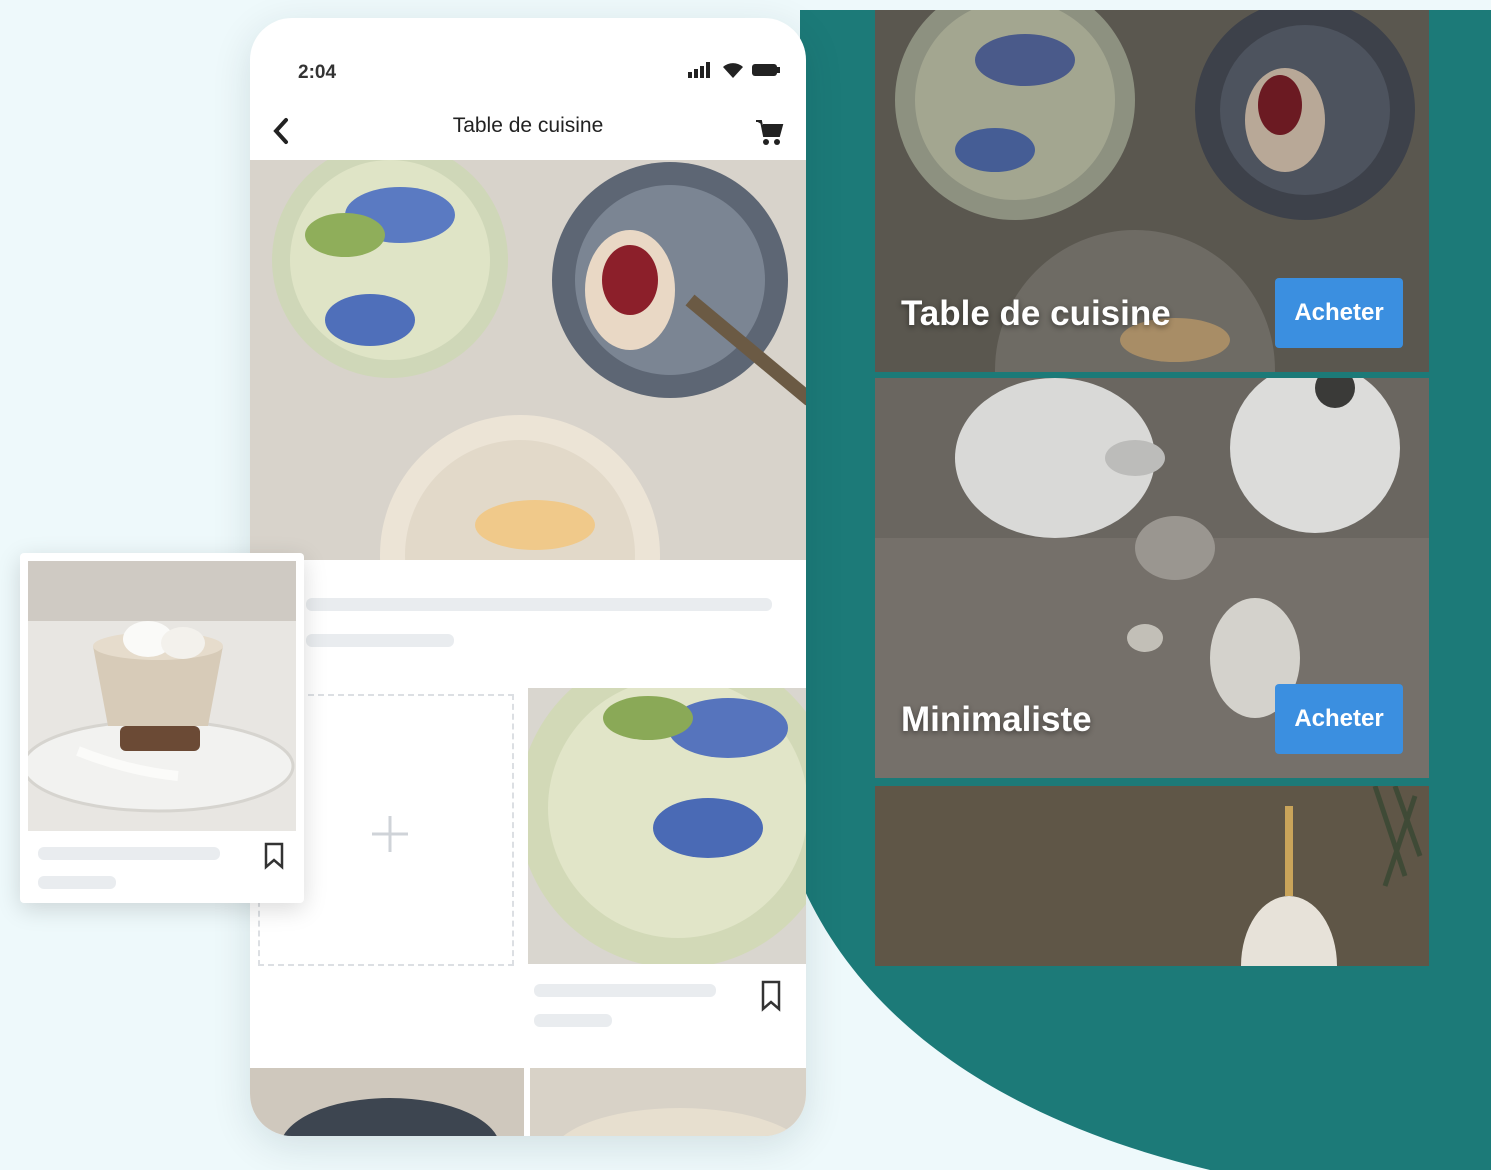  I want to click on cart-icon, so click(769, 132).